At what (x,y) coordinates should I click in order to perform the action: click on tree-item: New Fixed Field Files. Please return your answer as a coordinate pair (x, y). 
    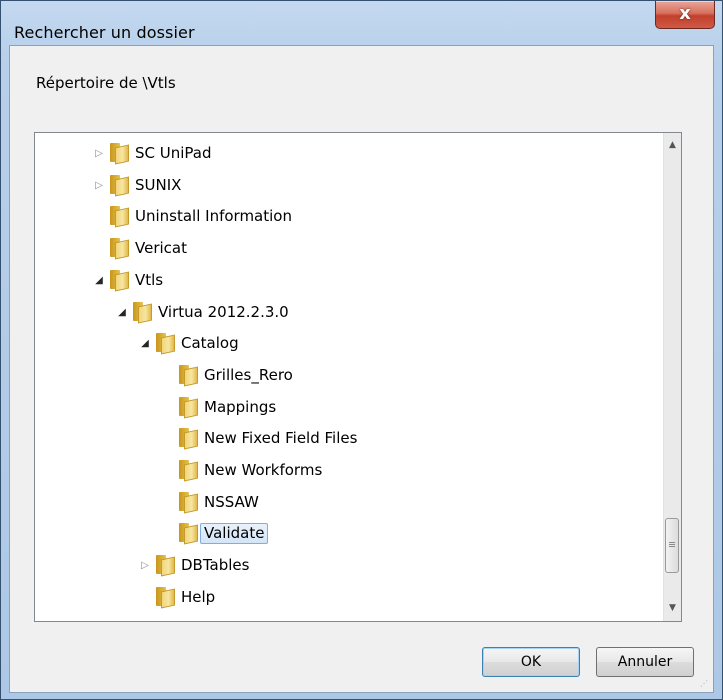
    Looking at the image, I should click on (349, 439).